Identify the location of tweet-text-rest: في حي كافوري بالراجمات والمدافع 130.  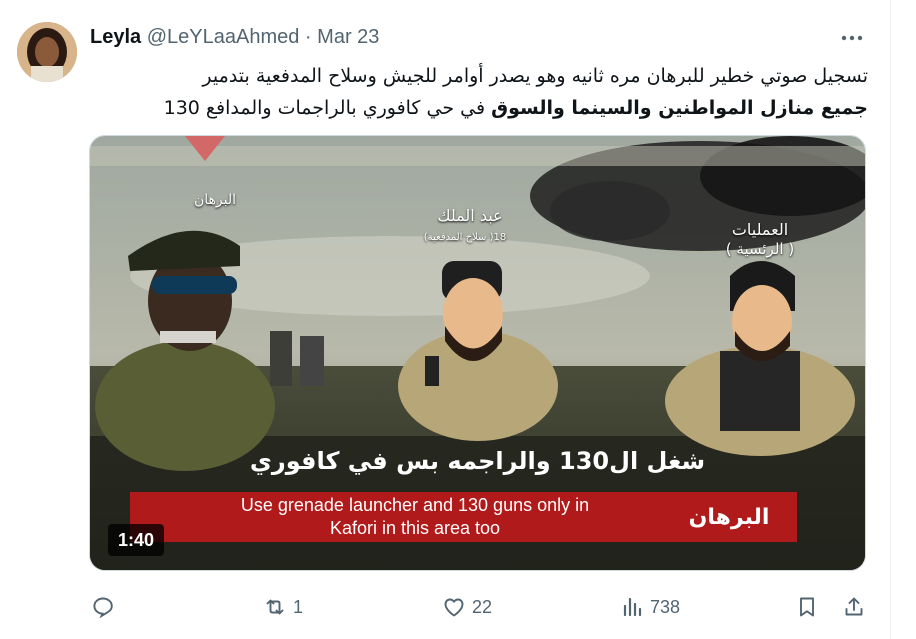
(327, 108).